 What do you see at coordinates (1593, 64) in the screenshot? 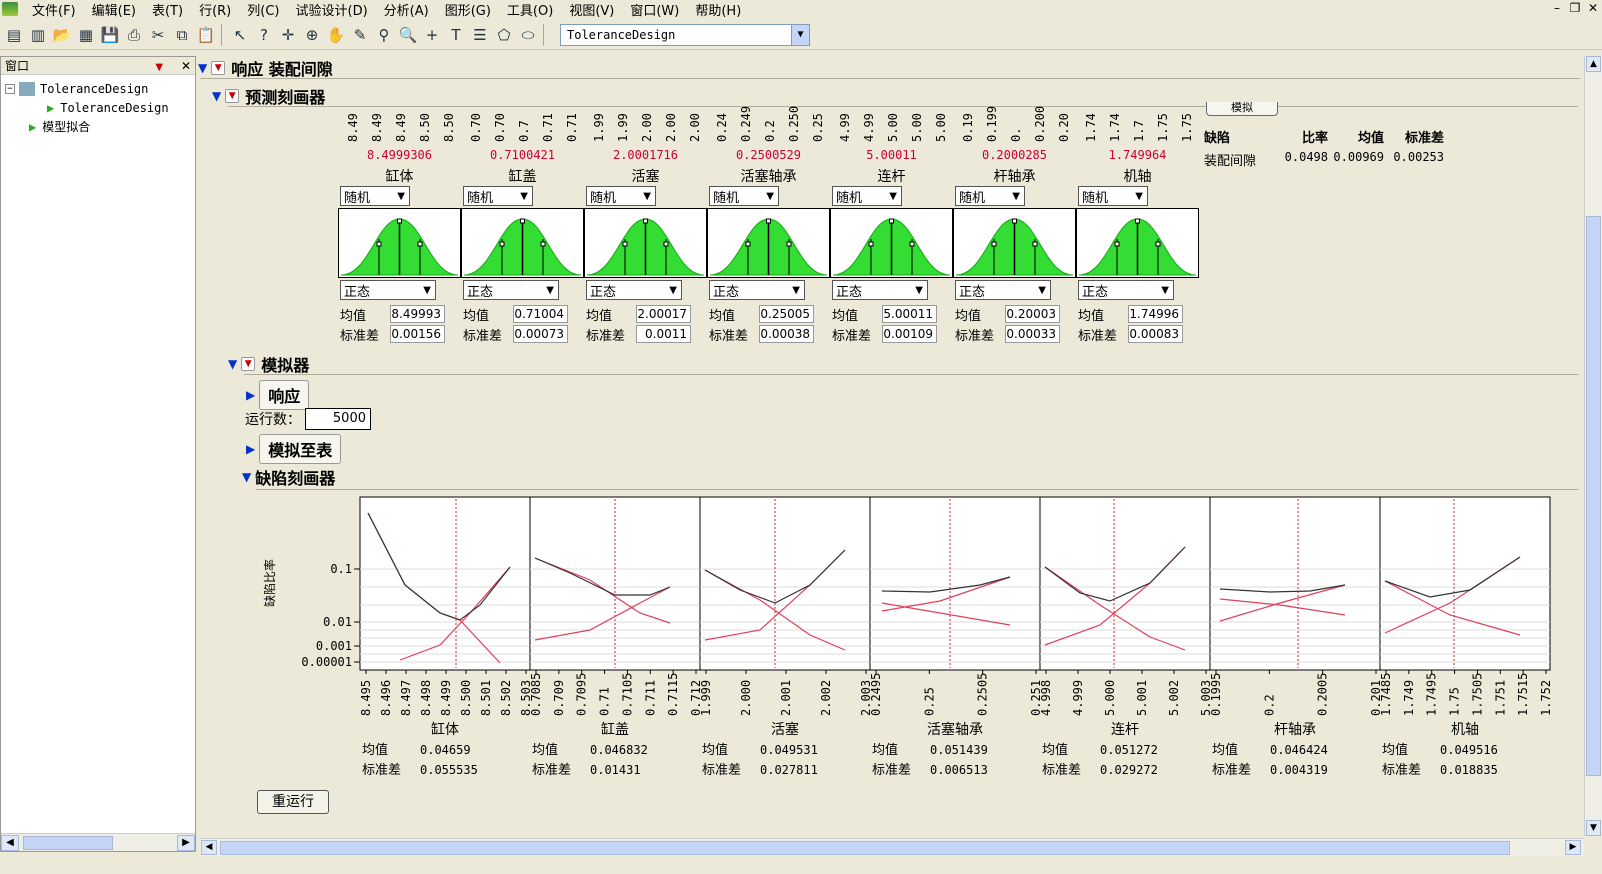
I see `scroll-up-icon: ▲` at bounding box center [1593, 64].